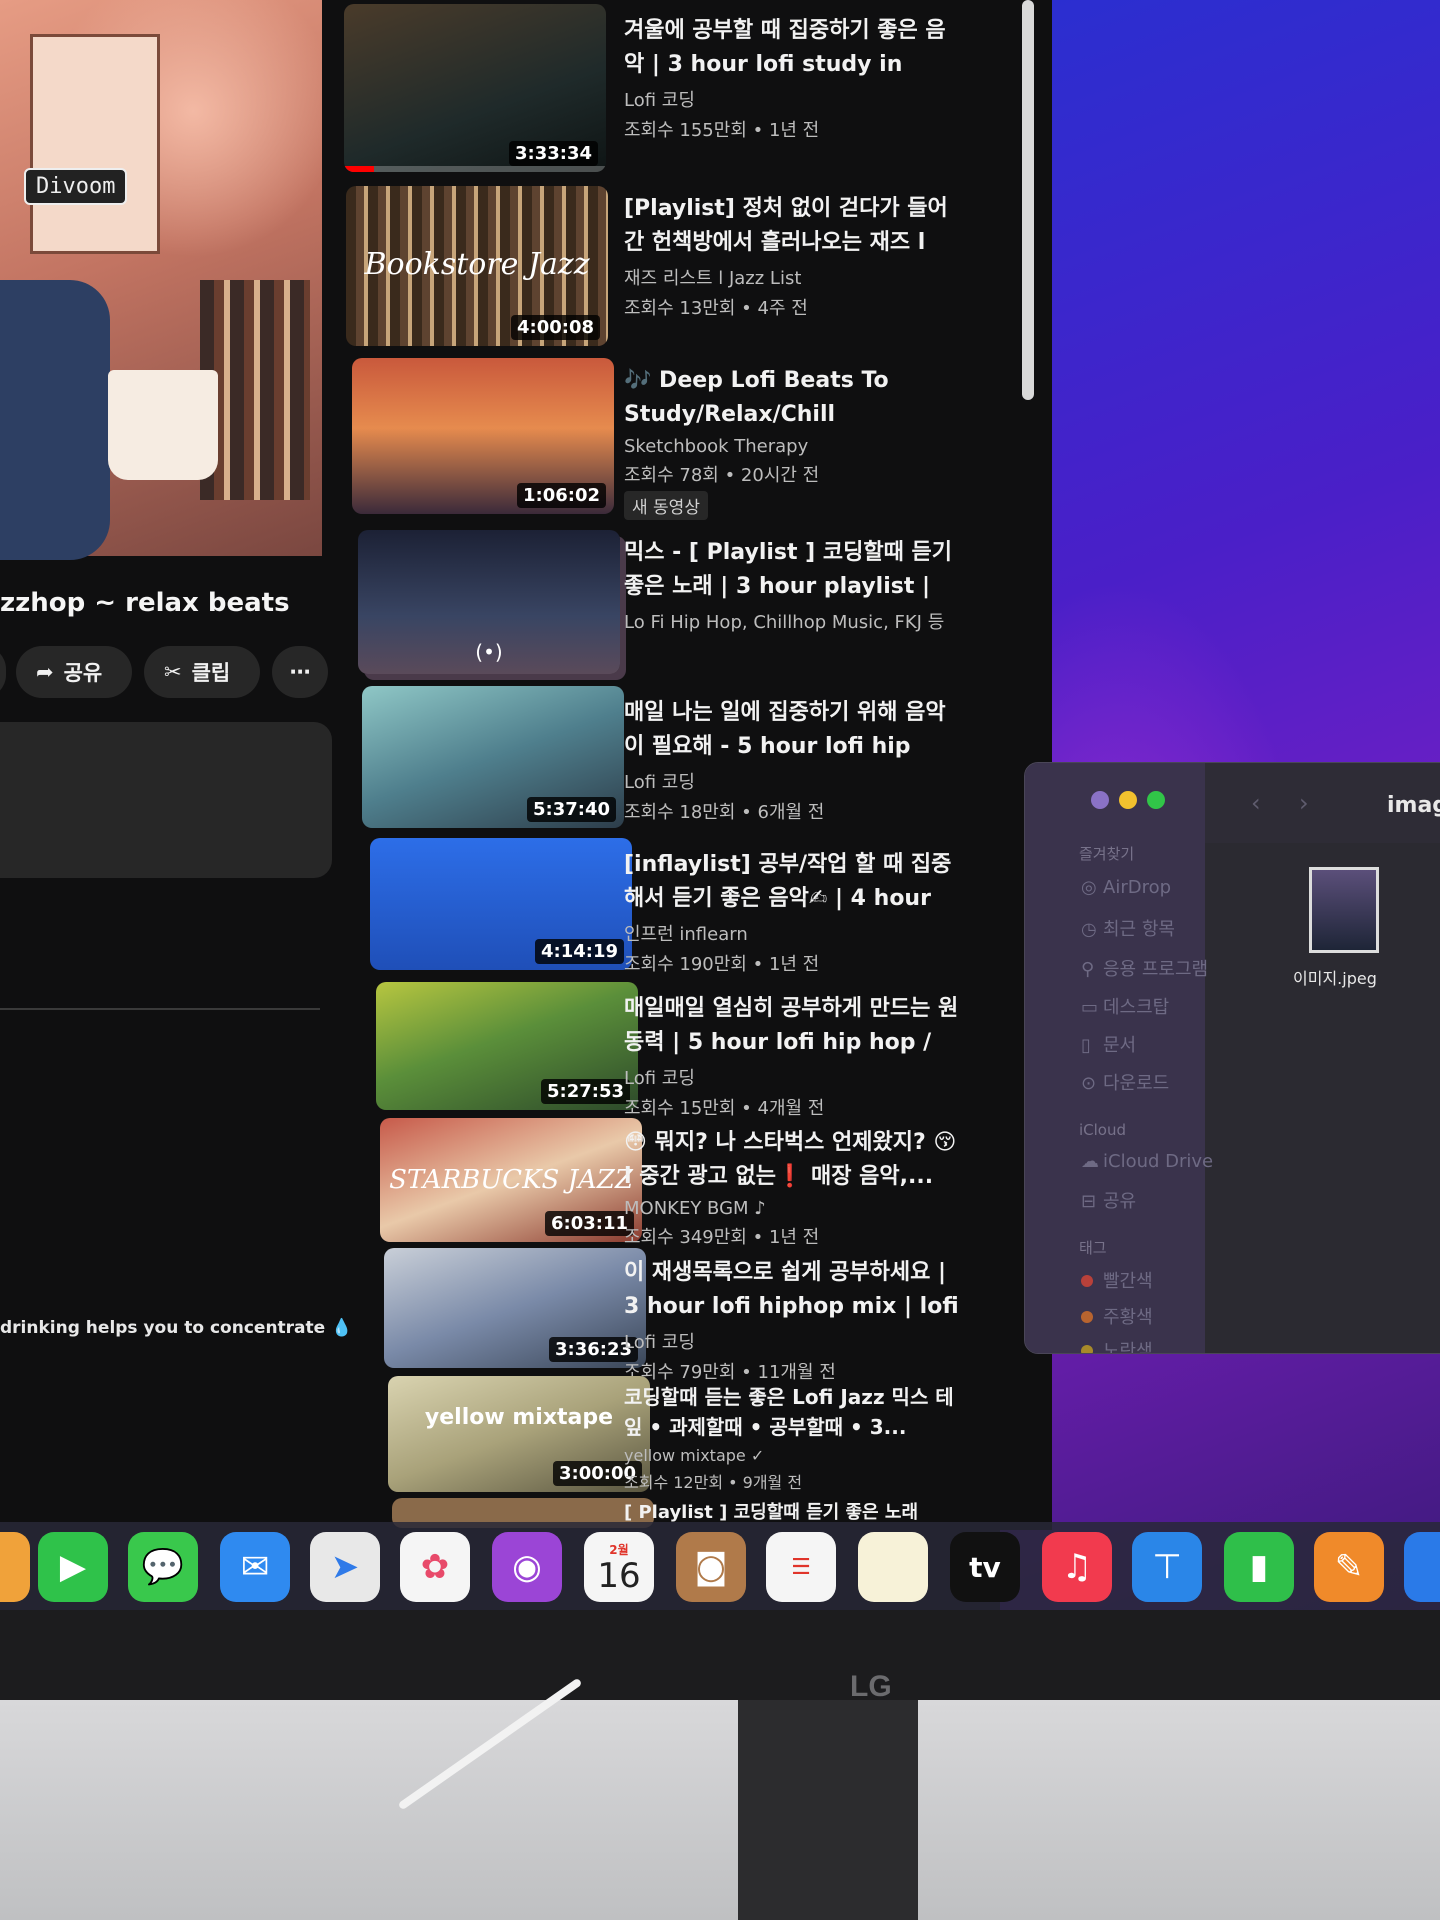 The image size is (1440, 1920). Describe the element at coordinates (435, 1567) in the screenshot. I see `photos-icon: ✿` at that location.